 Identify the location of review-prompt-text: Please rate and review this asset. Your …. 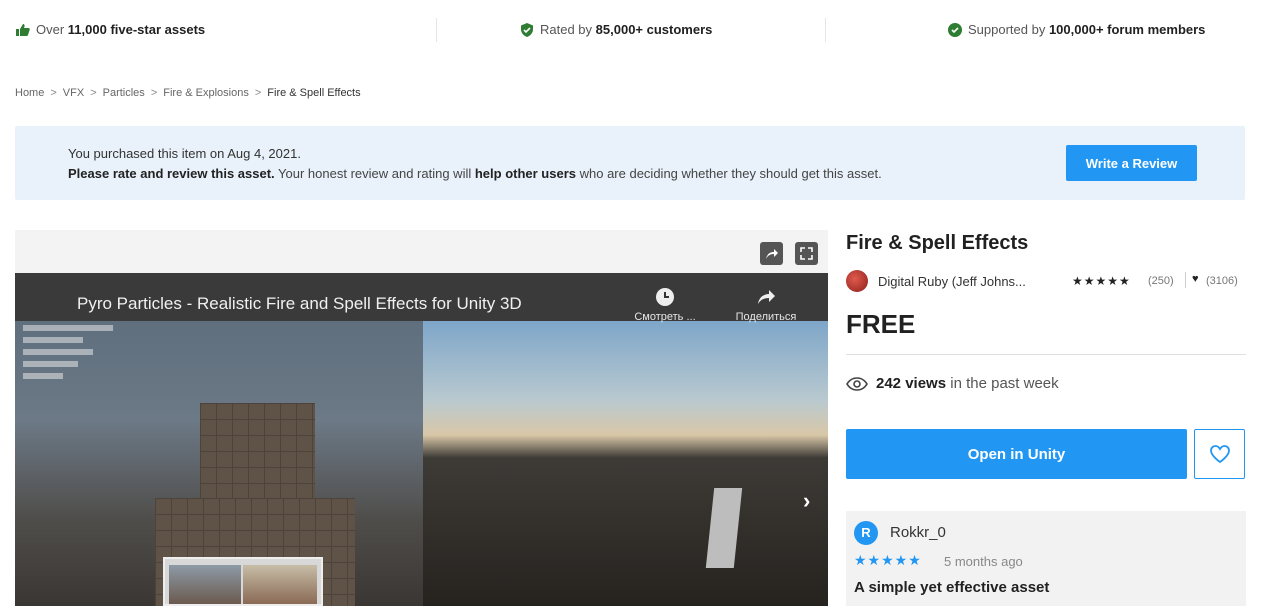
(475, 173).